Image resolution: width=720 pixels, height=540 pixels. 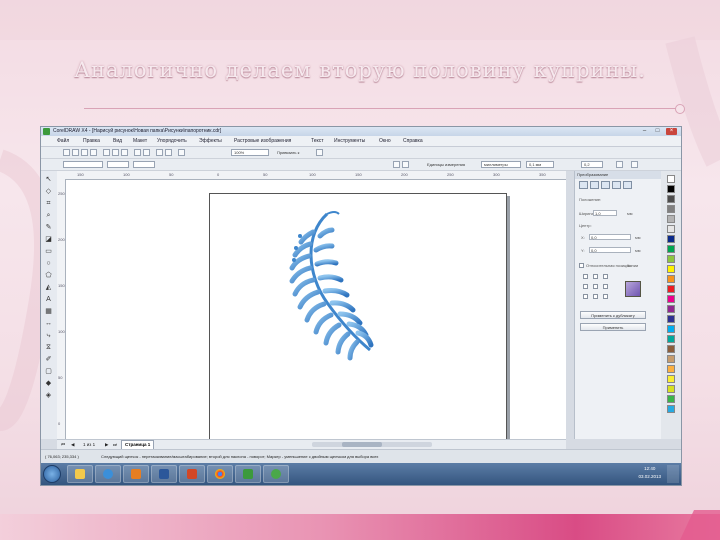 I want to click on swatch-black, so click(x=671, y=189).